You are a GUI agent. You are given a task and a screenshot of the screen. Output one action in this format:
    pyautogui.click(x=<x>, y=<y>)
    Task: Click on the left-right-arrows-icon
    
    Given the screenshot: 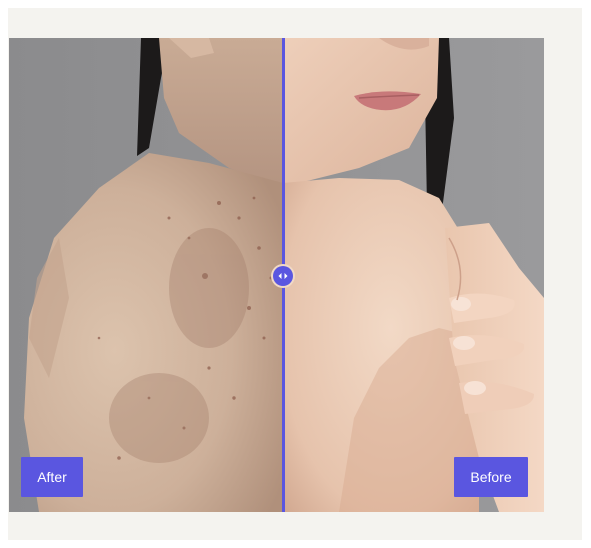 What is the action you would take?
    pyautogui.click(x=283, y=276)
    